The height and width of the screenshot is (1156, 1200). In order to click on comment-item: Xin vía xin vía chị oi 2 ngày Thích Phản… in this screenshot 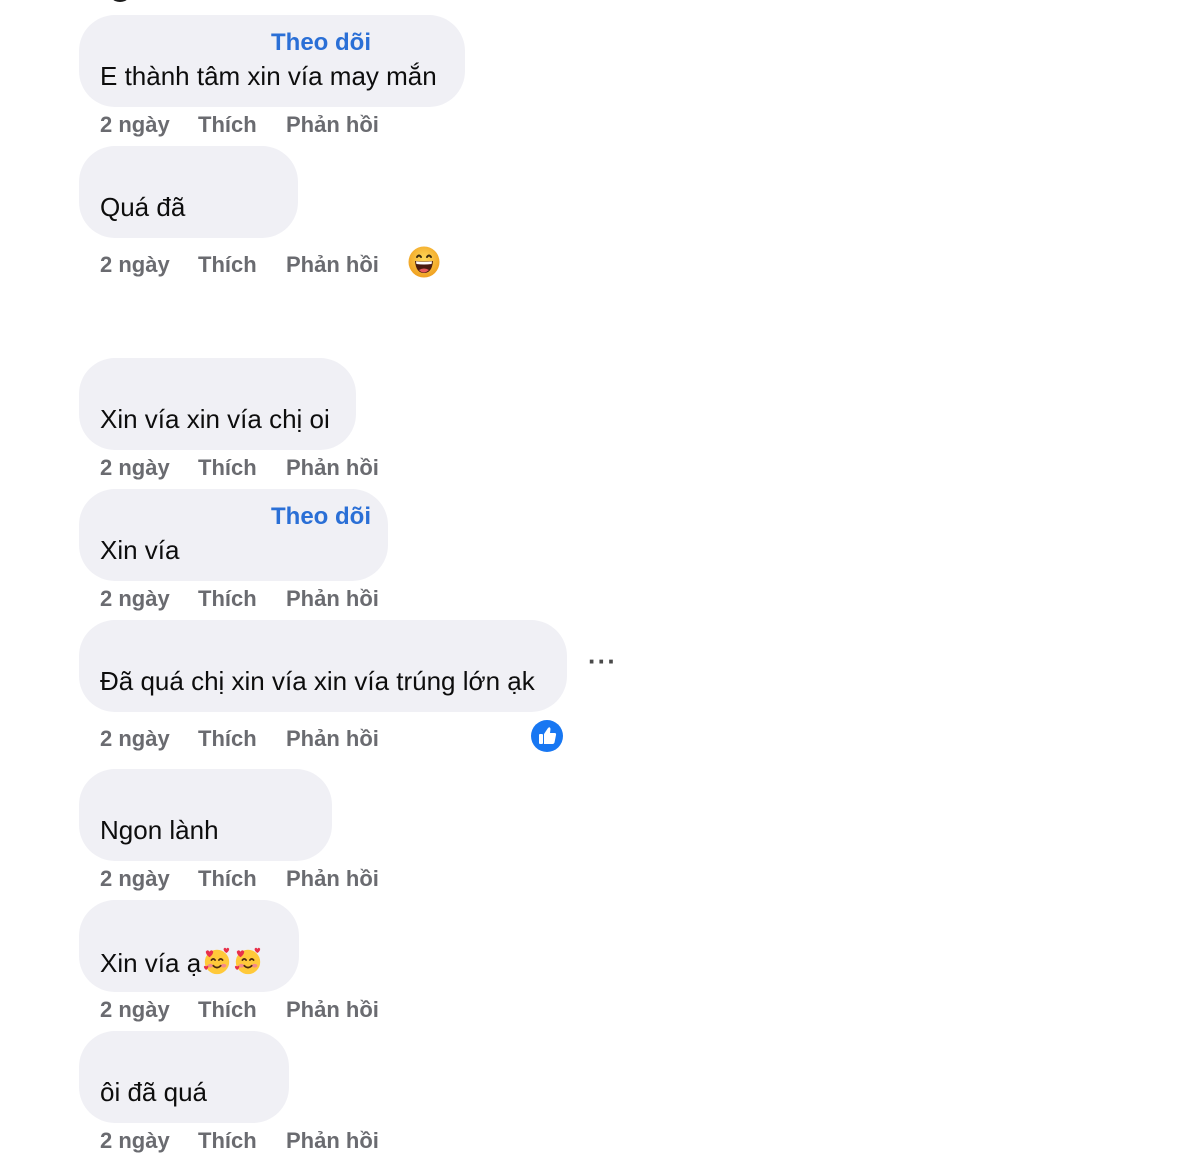, I will do `click(229, 419)`.